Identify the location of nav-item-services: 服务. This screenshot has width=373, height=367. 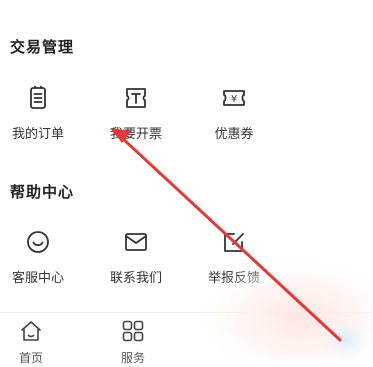
(133, 340).